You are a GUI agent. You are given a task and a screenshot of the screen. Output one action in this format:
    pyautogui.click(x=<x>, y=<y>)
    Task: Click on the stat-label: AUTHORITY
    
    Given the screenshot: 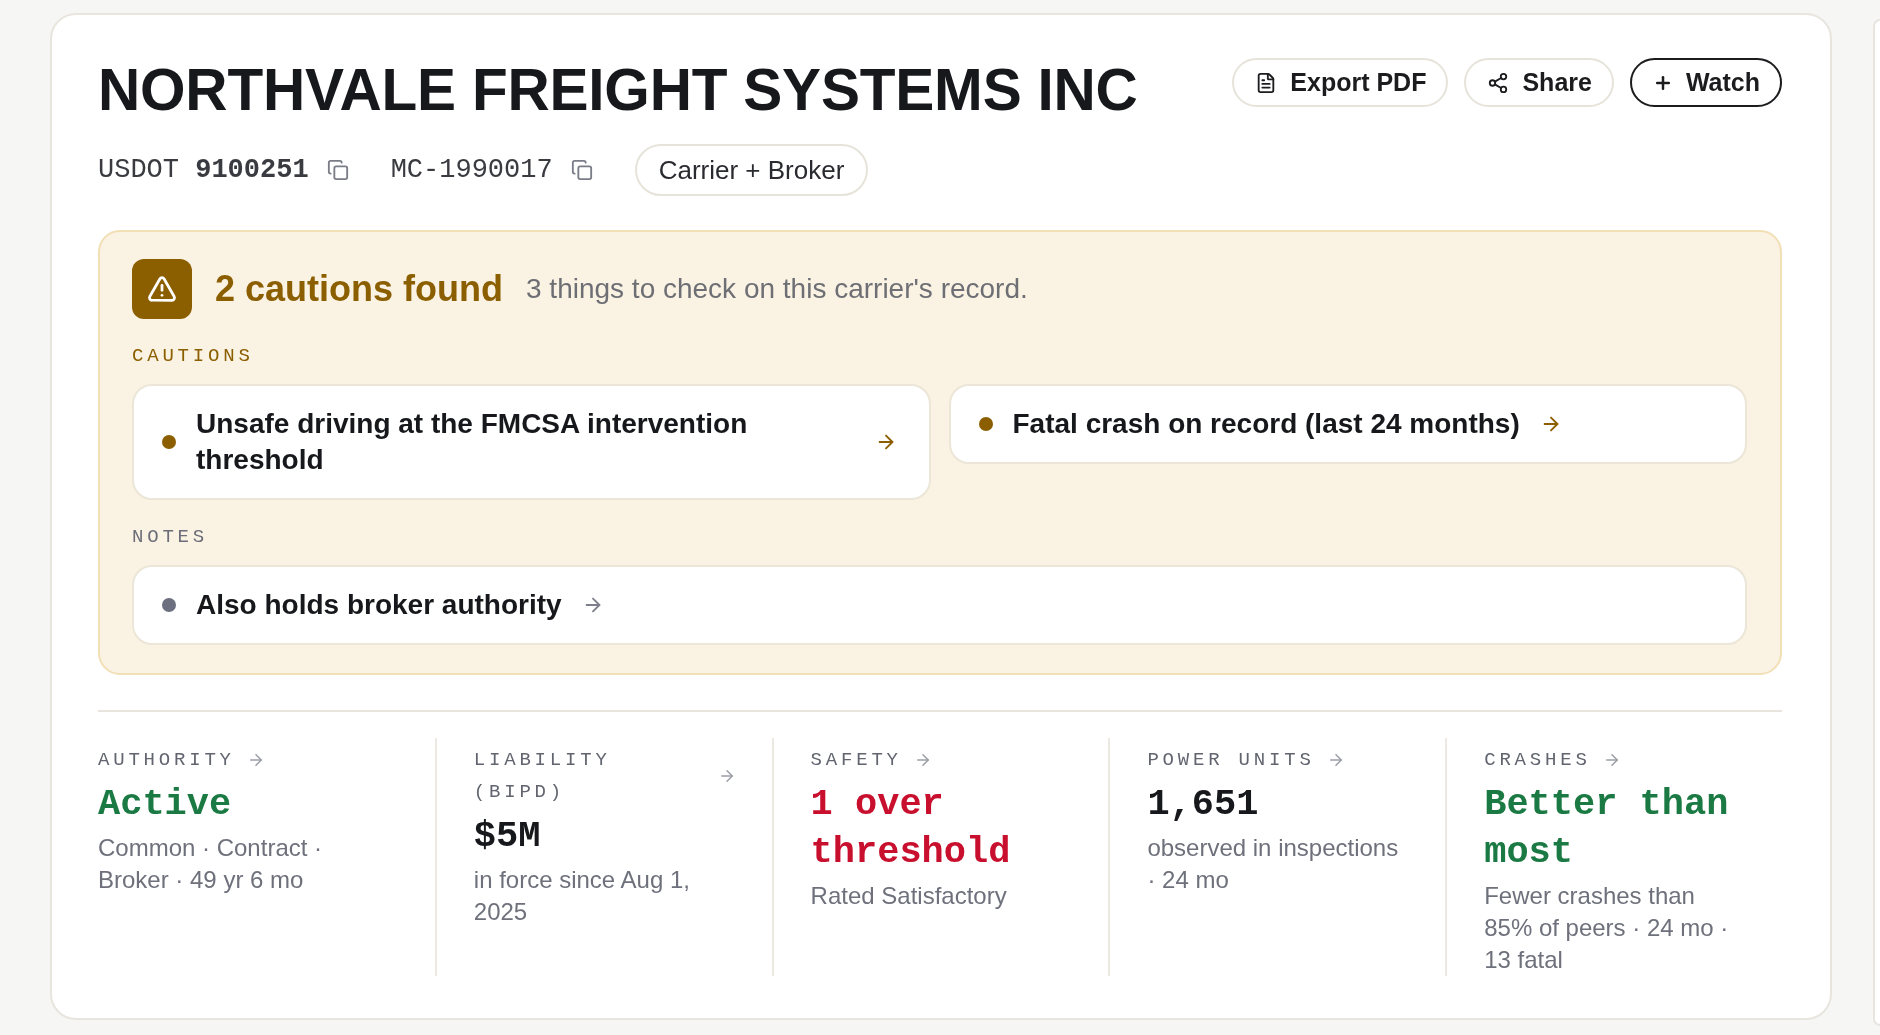 What is the action you would take?
    pyautogui.click(x=166, y=760)
    